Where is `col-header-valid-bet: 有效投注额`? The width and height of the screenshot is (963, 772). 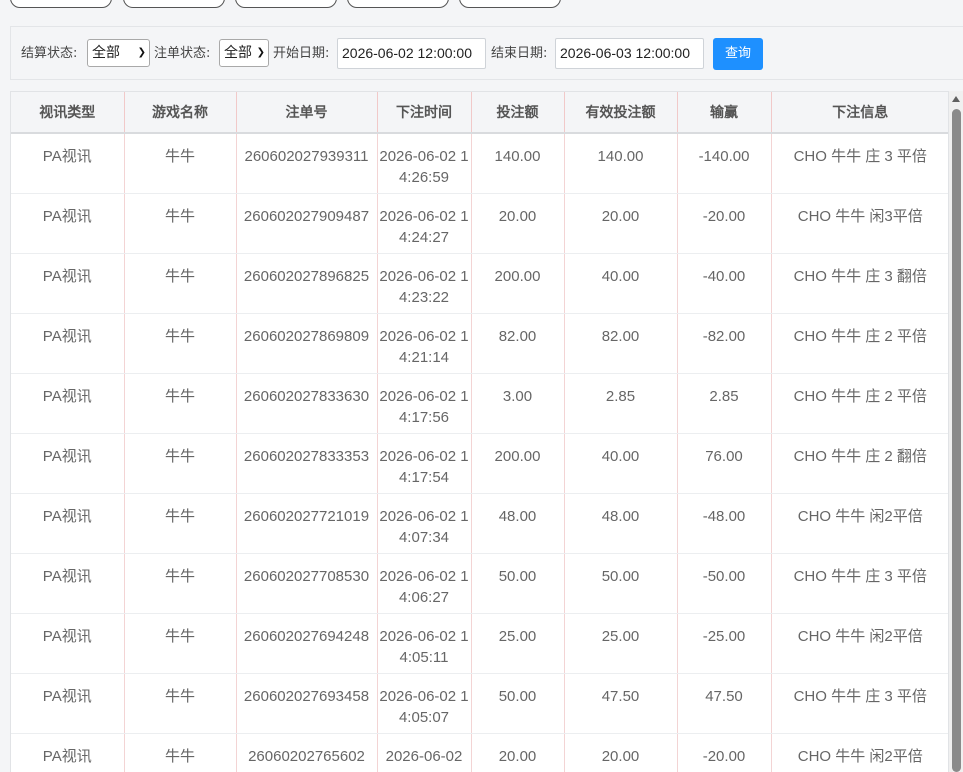 col-header-valid-bet: 有效投注额 is located at coordinates (621, 113).